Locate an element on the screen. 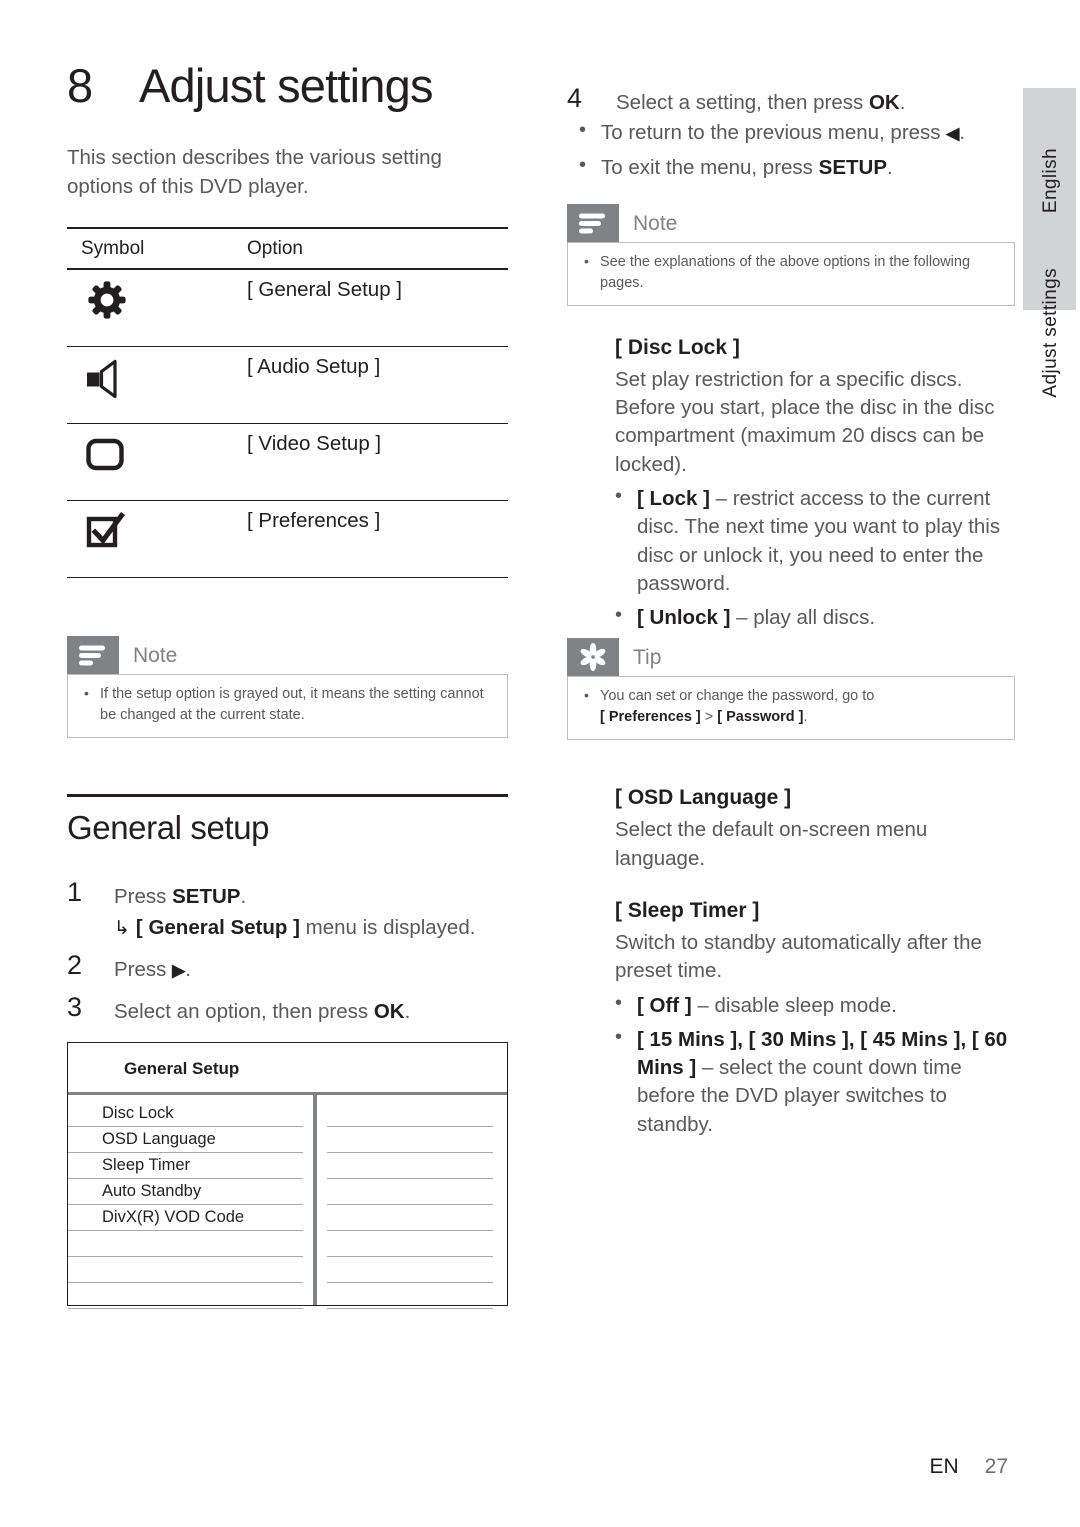 This screenshot has height=1527, width=1080. bullet-item: [ Off ] – disable sleep mode. is located at coordinates (809, 1005).